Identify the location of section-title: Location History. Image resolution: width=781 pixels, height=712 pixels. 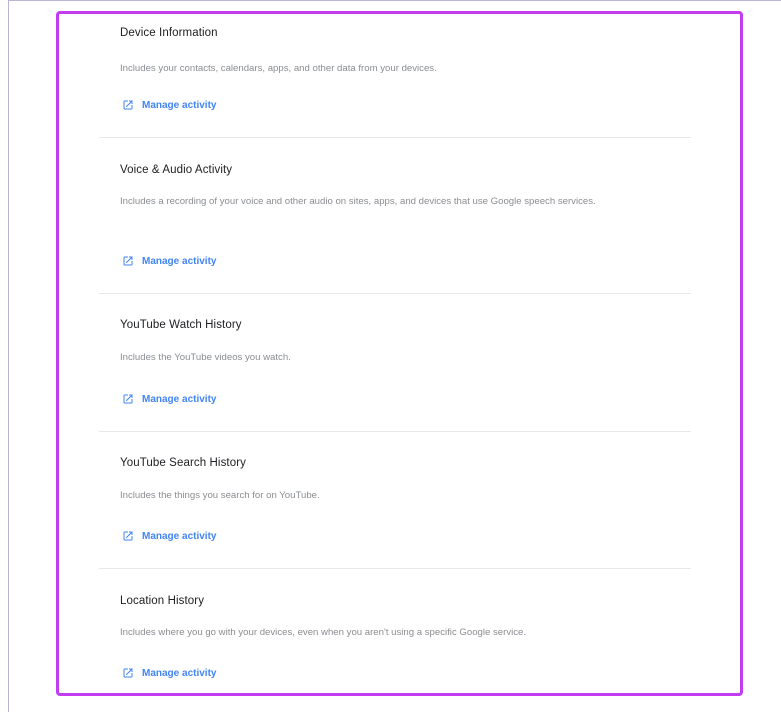
(162, 601).